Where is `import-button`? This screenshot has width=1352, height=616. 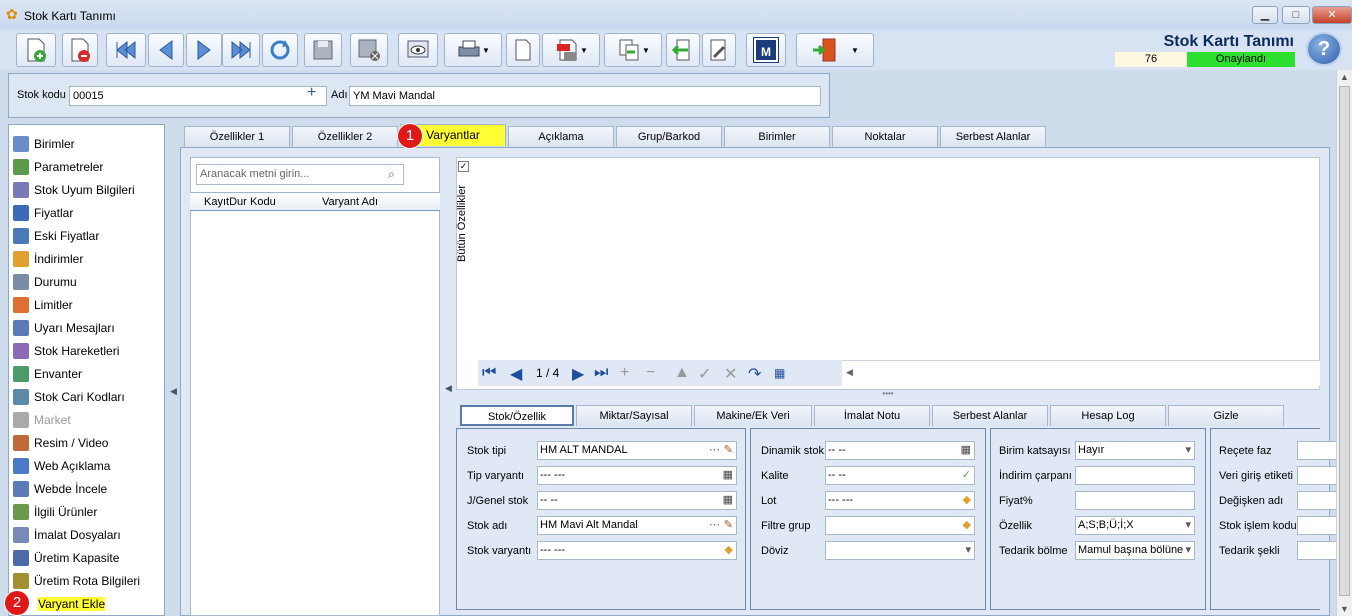
import-button is located at coordinates (683, 50).